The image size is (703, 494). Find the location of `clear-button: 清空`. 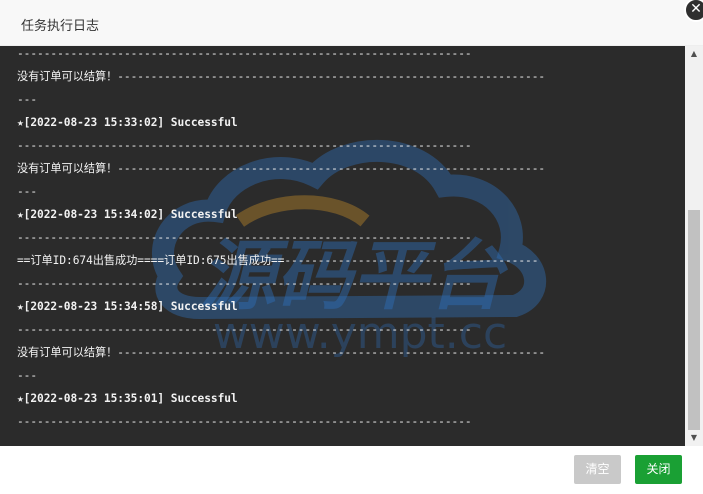

clear-button: 清空 is located at coordinates (597, 469).